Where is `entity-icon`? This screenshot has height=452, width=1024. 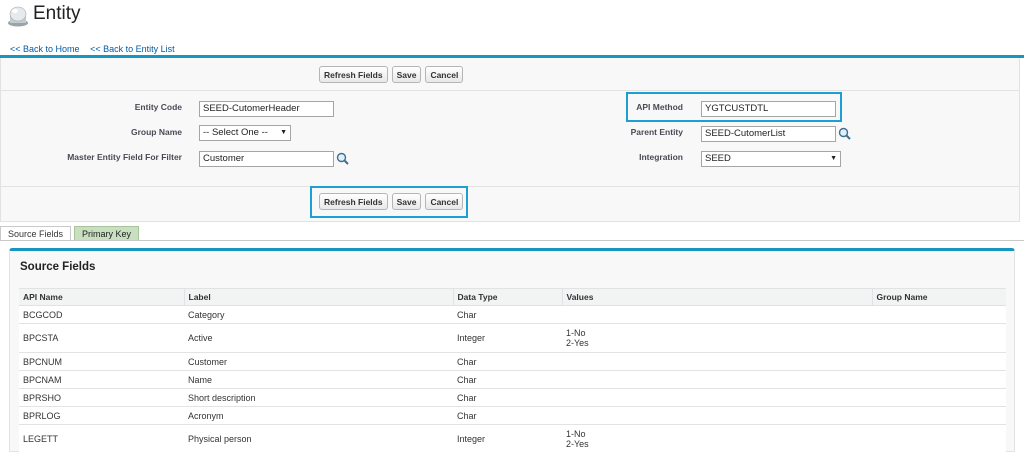 entity-icon is located at coordinates (18, 16).